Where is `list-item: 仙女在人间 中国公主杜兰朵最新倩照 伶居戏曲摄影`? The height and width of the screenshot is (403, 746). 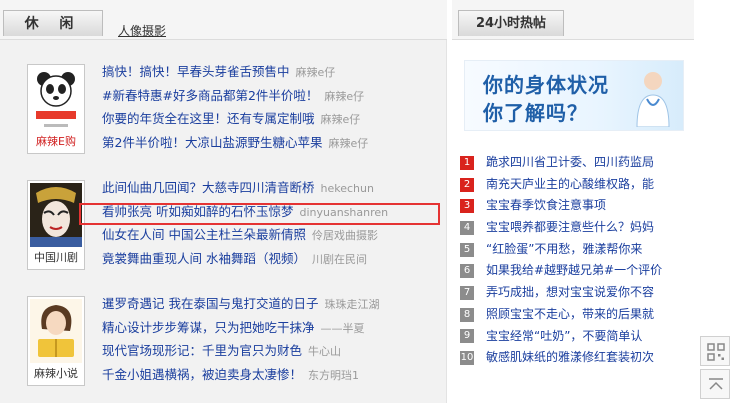 list-item: 仙女在人间 中国公主杜兰朵最新倩照 伶居戏曲摄影 is located at coordinates (245, 235).